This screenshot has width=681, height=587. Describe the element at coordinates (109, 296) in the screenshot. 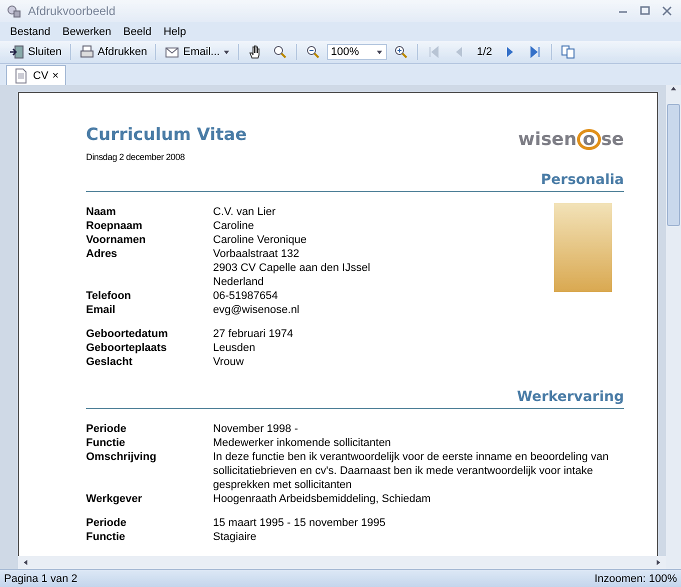

I see `field-label: Telefoon` at that location.